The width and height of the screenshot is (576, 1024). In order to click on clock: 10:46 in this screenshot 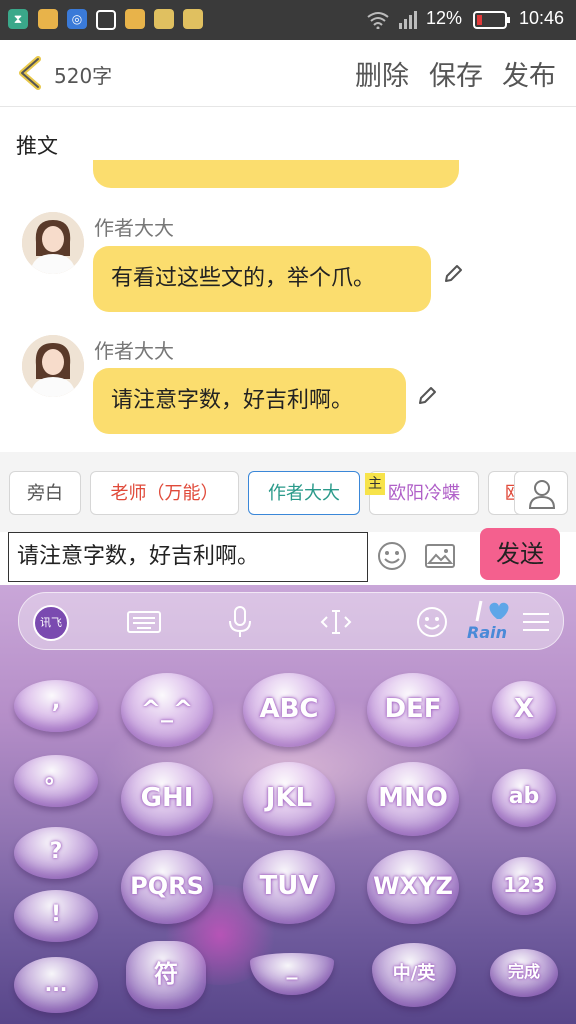, I will do `click(542, 18)`.